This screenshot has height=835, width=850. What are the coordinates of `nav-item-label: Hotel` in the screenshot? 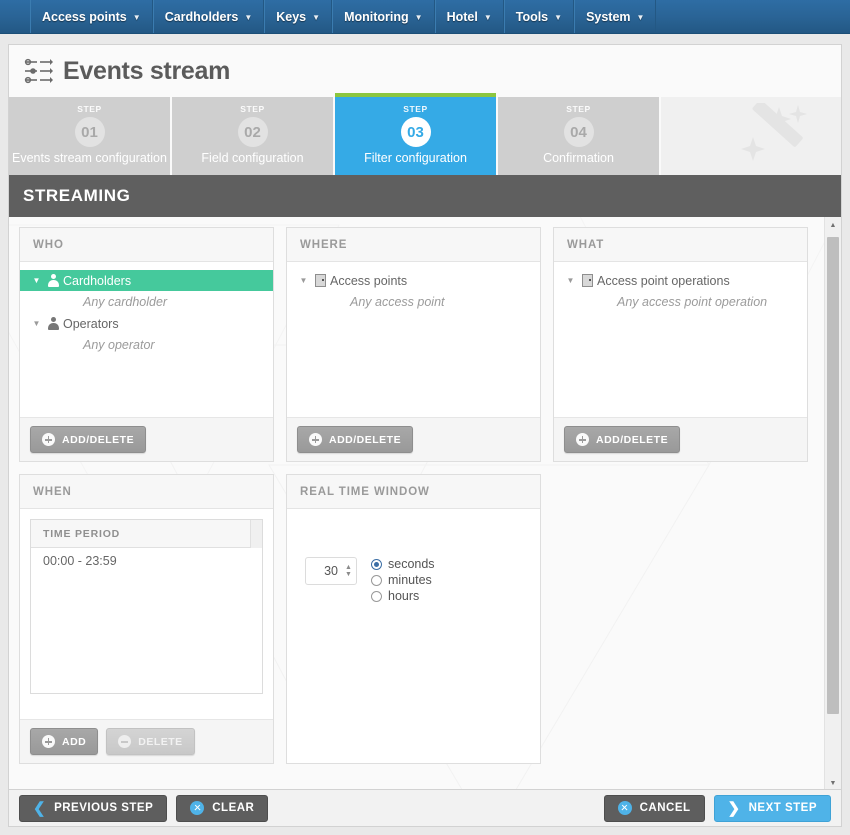 It's located at (462, 16).